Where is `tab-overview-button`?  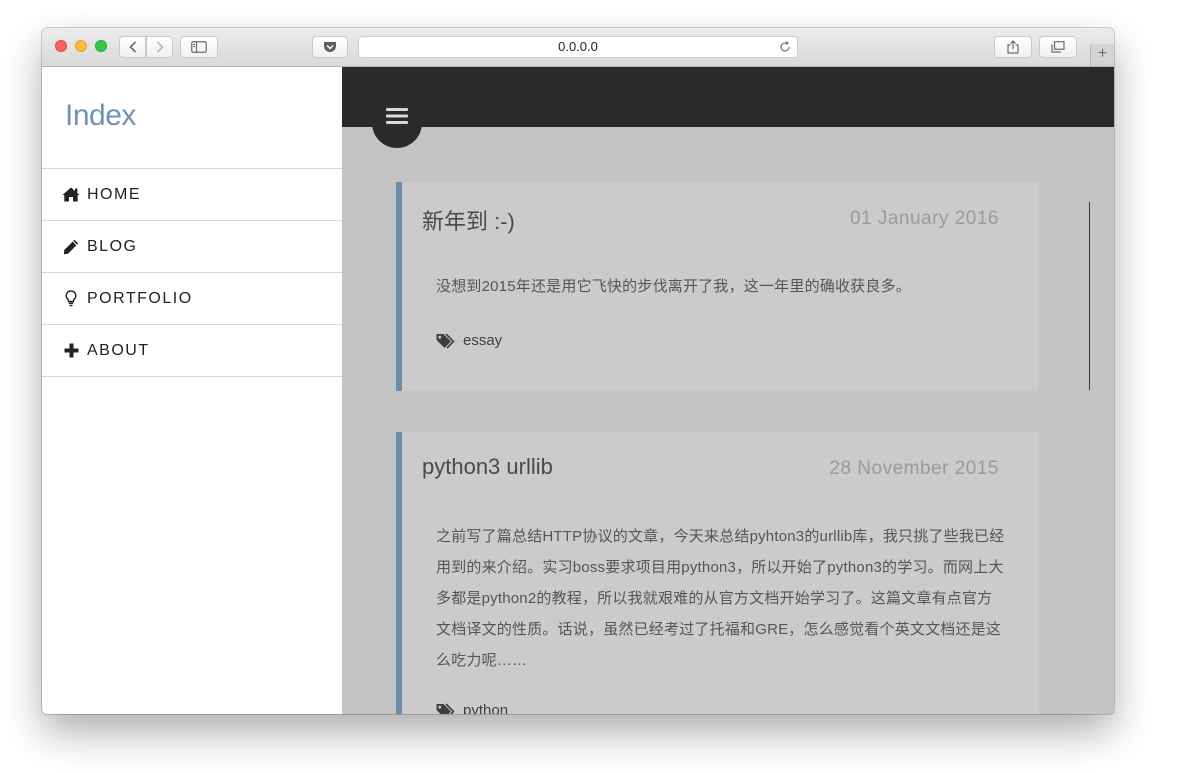 tab-overview-button is located at coordinates (1058, 47).